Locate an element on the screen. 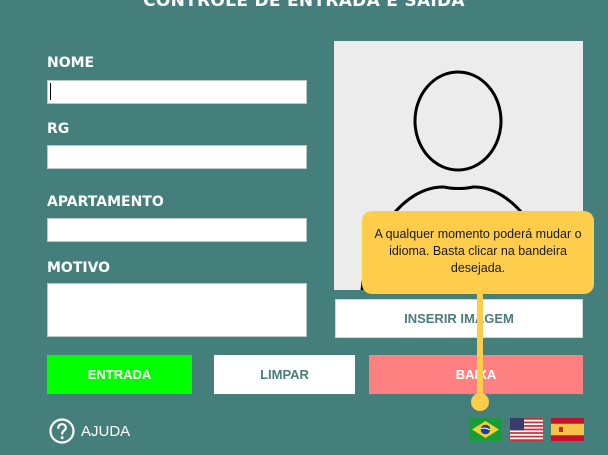  help-button: AJUDA is located at coordinates (89, 431).